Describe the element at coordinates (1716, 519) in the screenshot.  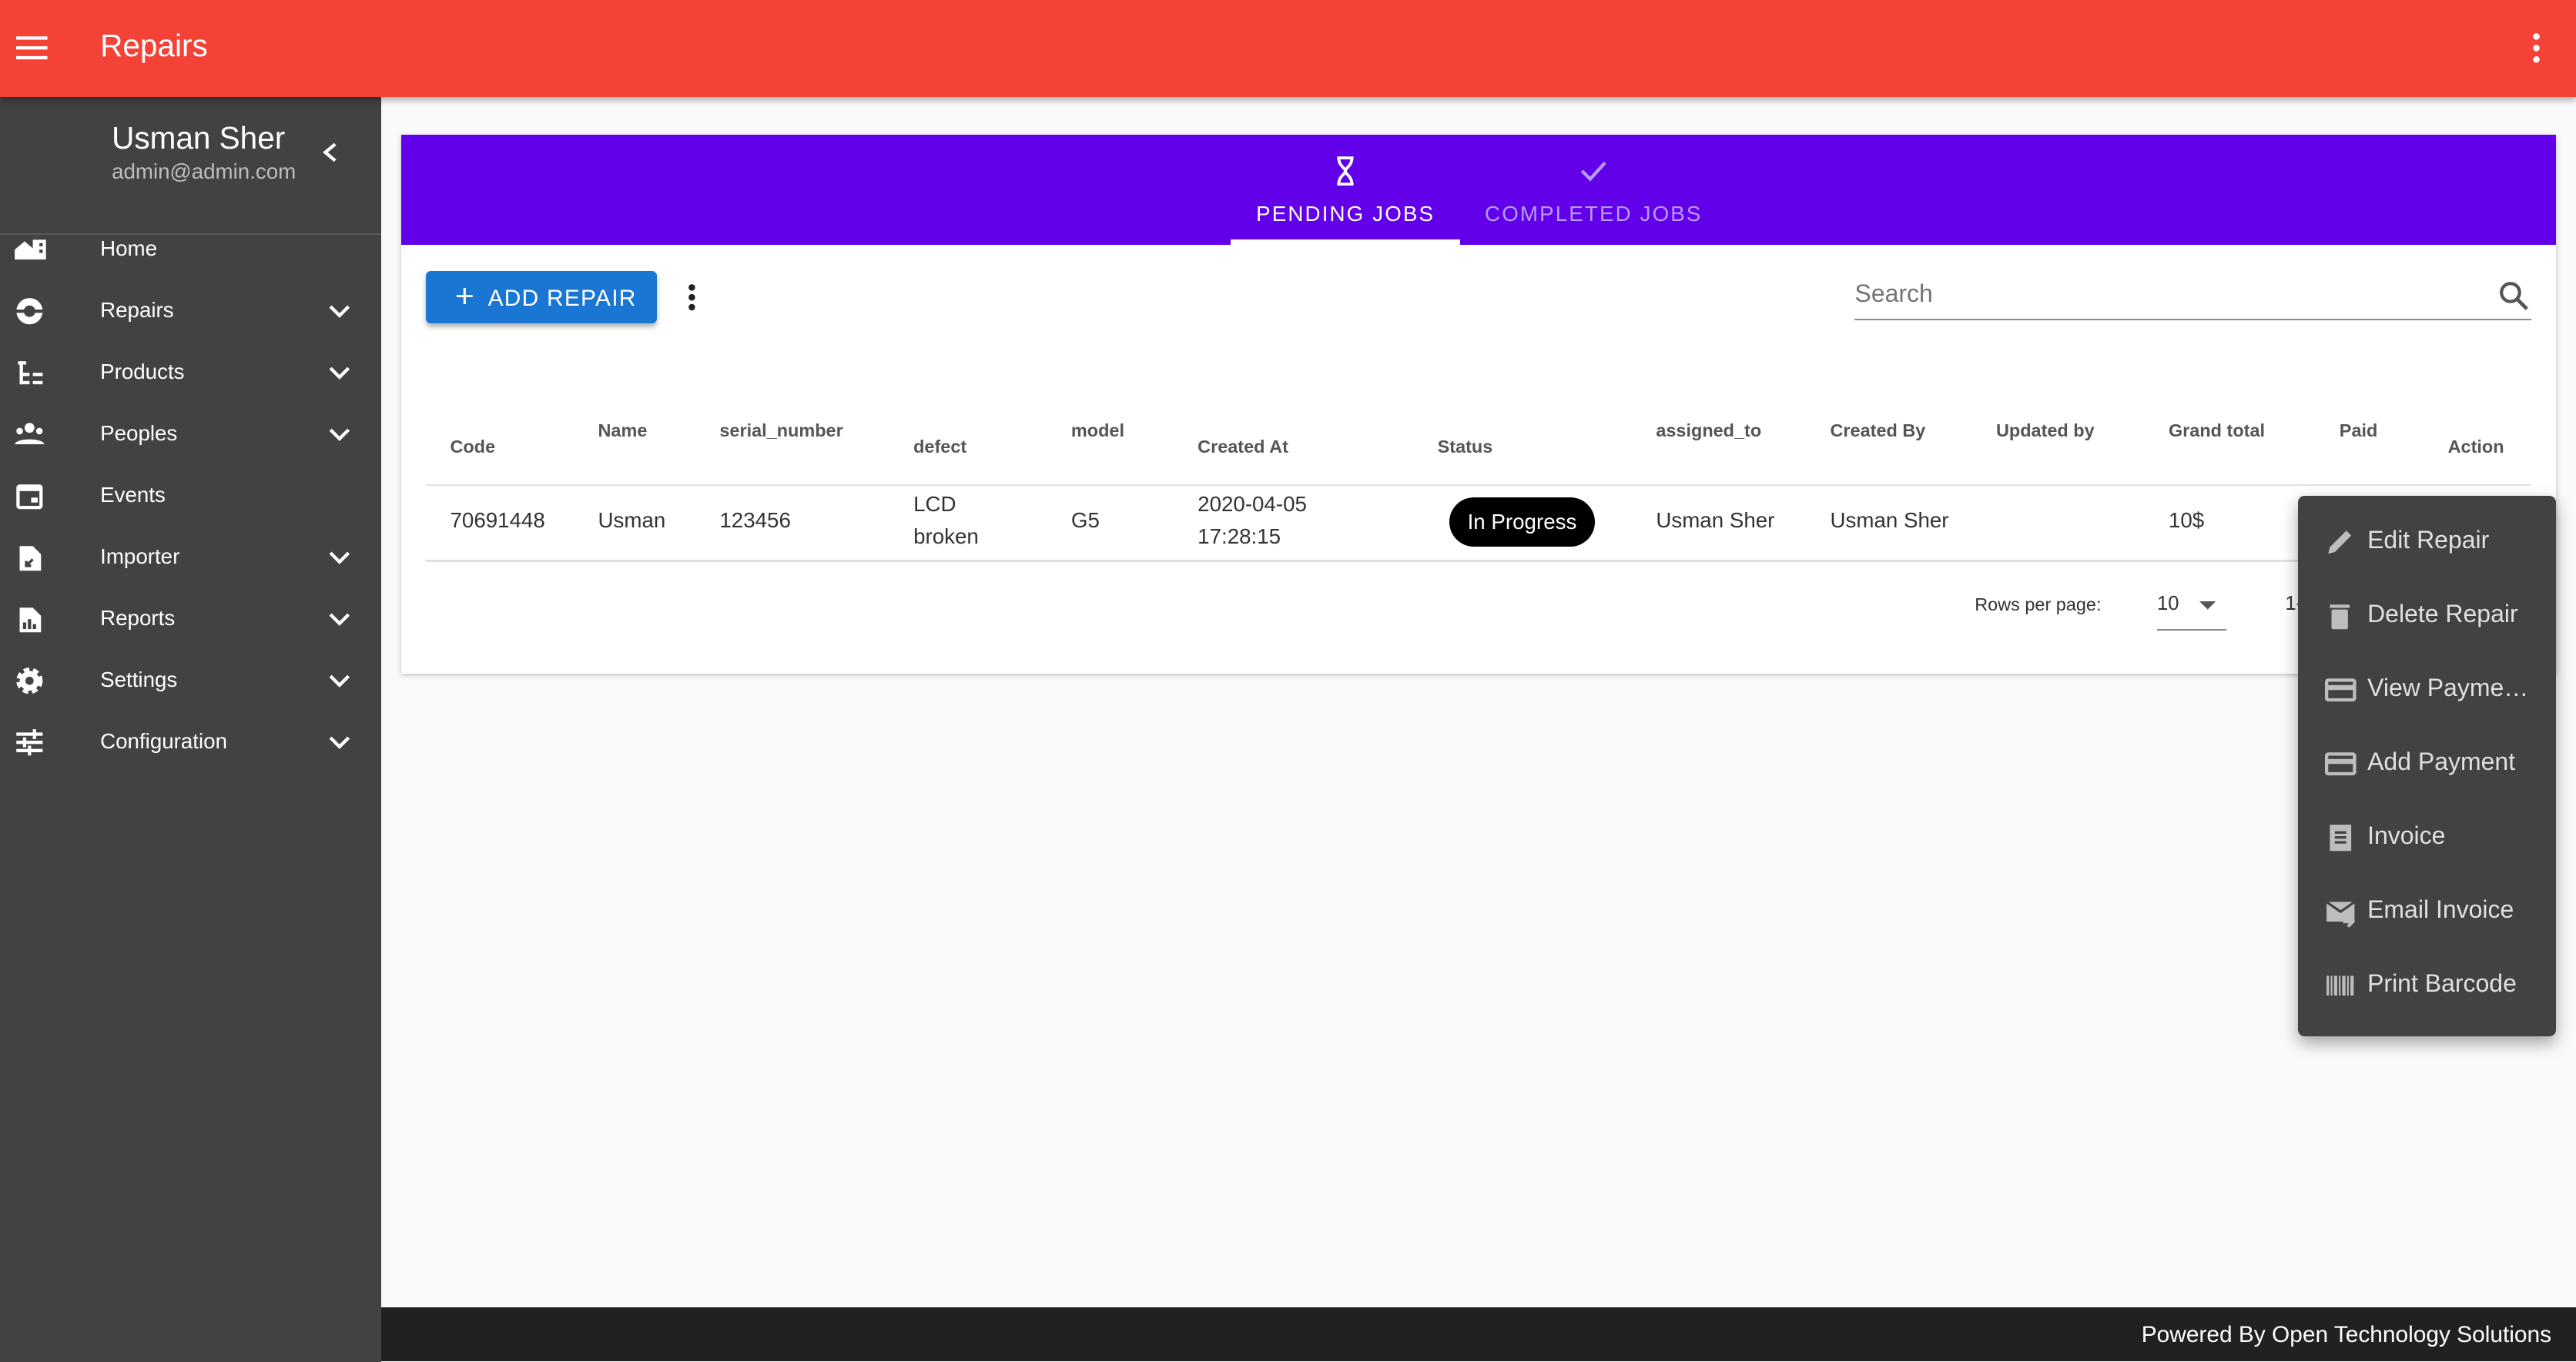
I see `cell-assigned-to: Usman Sher` at that location.